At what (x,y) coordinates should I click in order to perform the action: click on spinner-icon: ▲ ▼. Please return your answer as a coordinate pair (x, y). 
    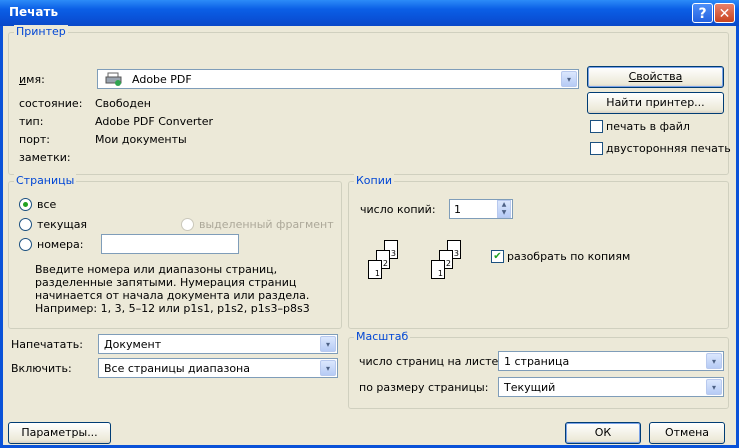
    Looking at the image, I should click on (504, 209).